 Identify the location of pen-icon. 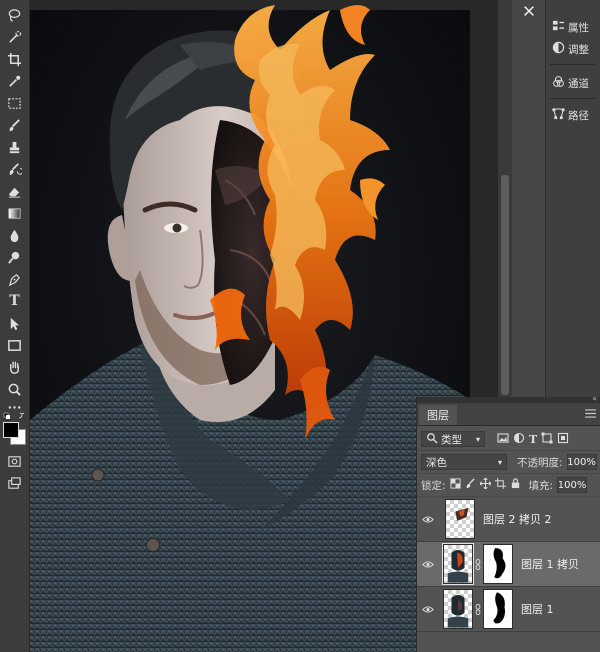
(14, 279).